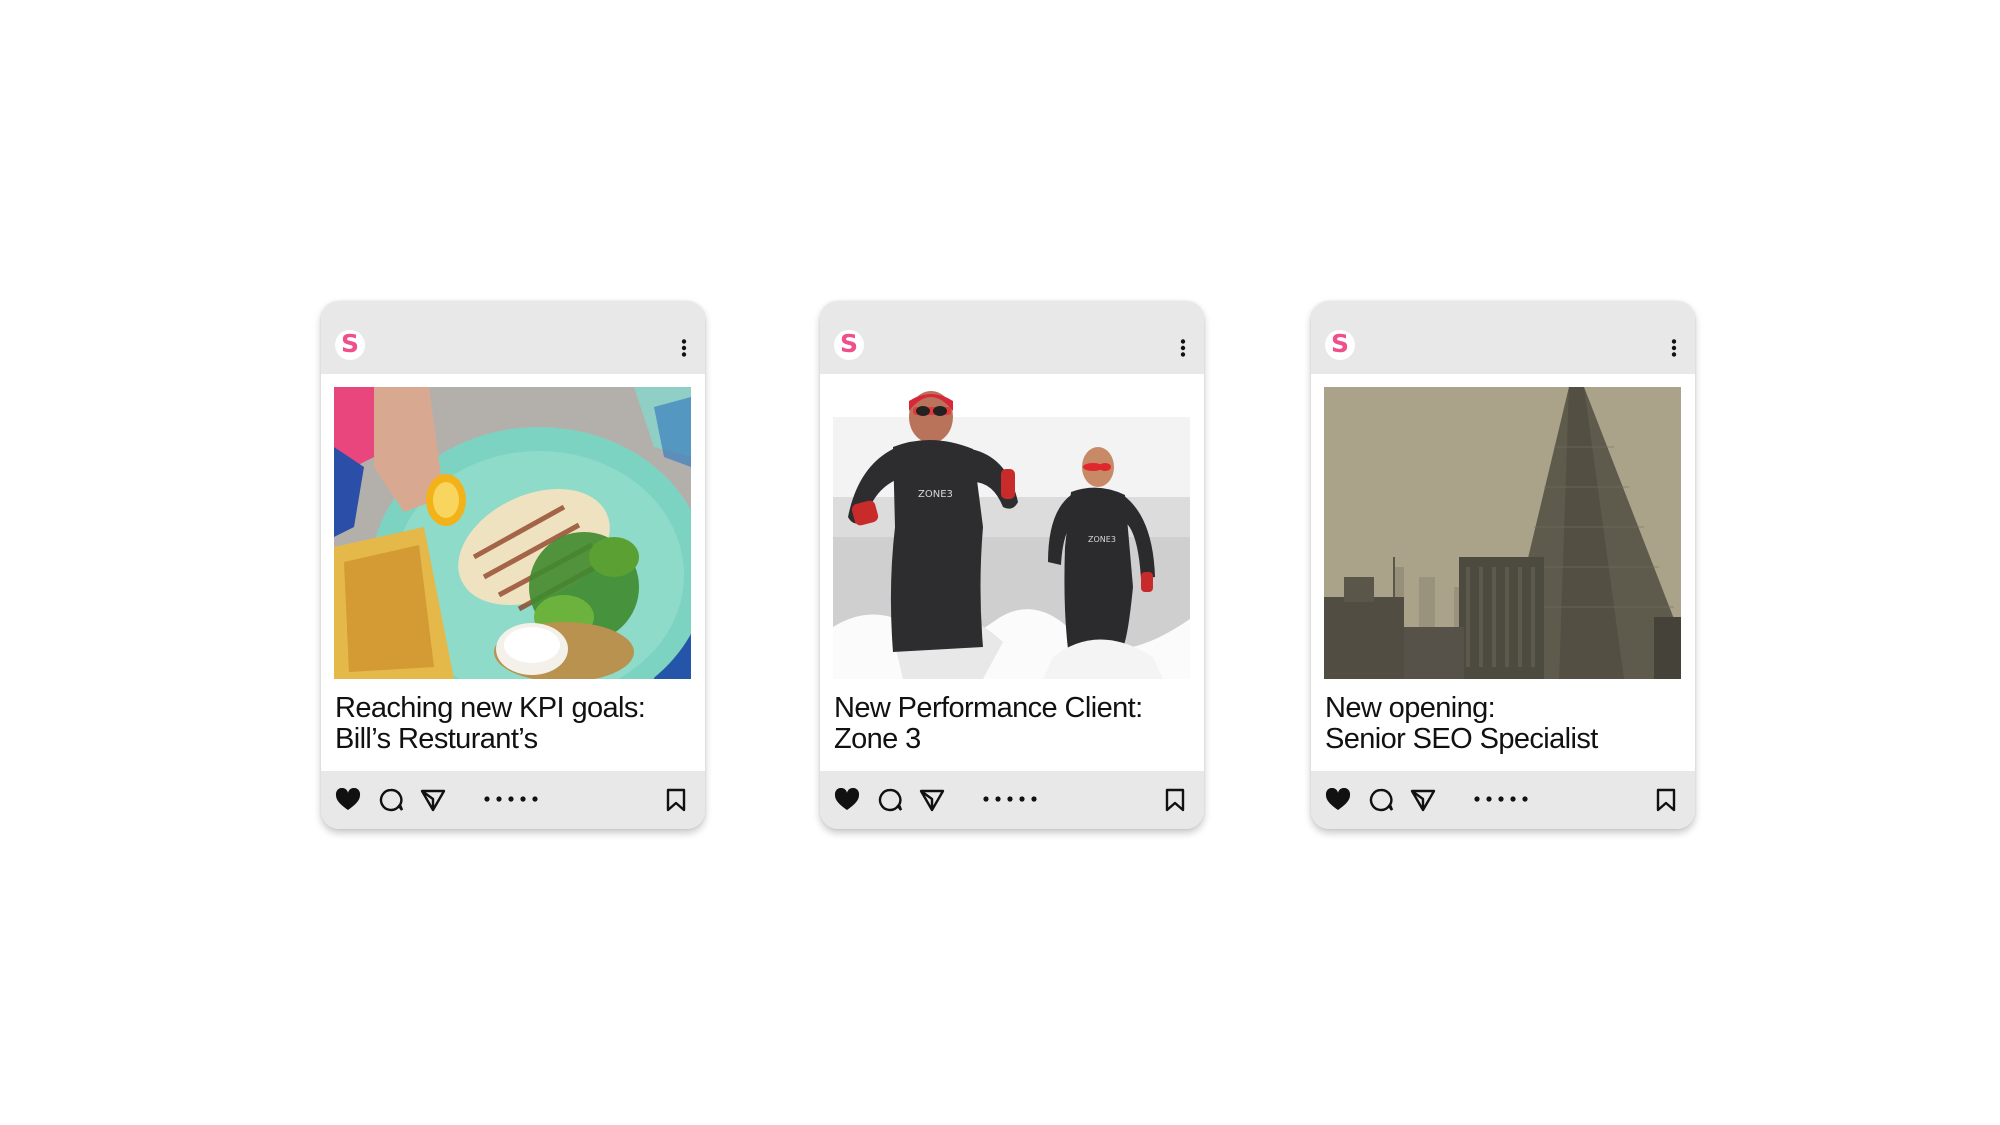 The width and height of the screenshot is (2000, 1125). Describe the element at coordinates (988, 708) in the screenshot. I see `caption-line: New Performance Client:` at that location.